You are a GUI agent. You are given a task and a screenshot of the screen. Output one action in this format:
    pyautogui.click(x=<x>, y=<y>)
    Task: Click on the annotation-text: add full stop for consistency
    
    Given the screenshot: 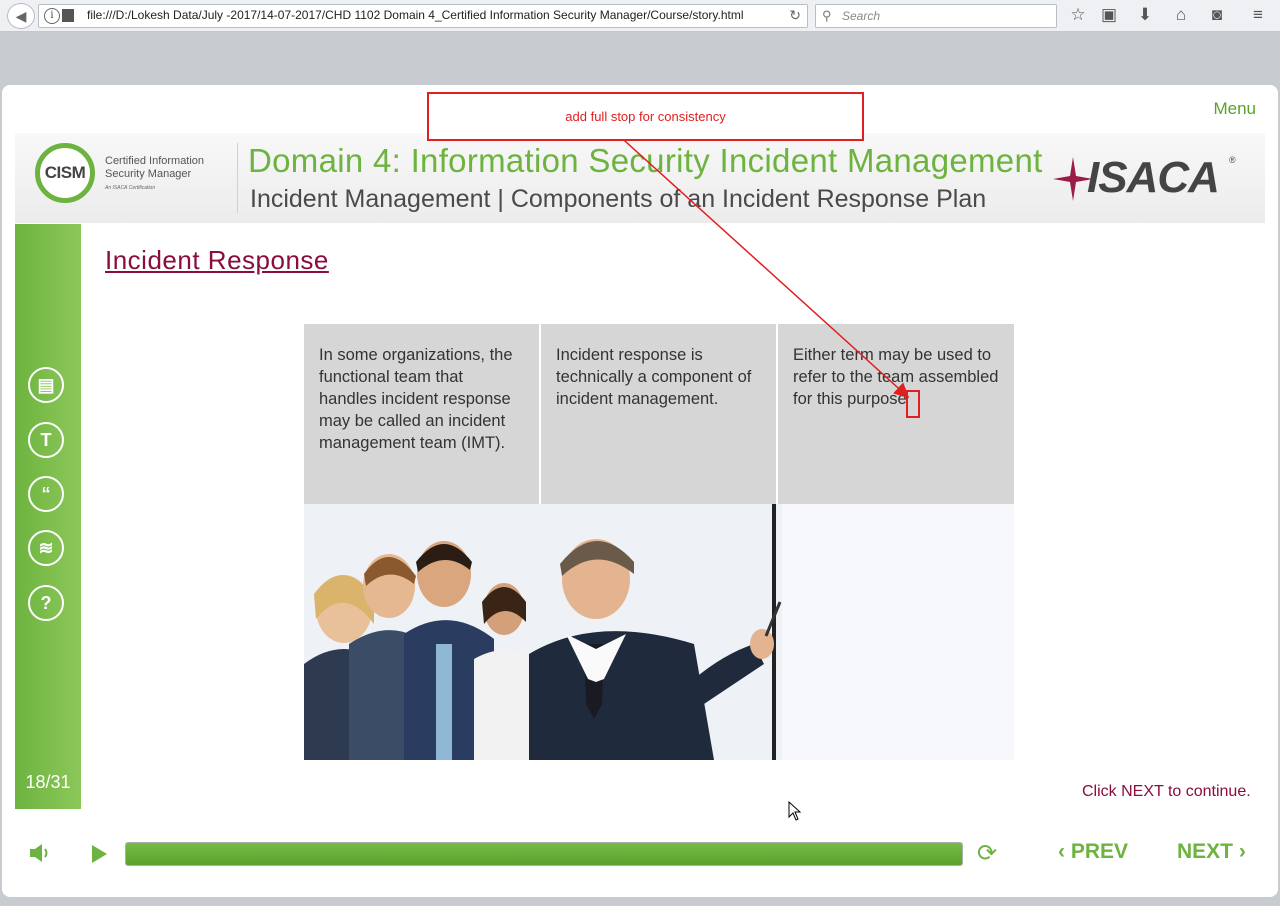 What is the action you would take?
    pyautogui.click(x=645, y=116)
    